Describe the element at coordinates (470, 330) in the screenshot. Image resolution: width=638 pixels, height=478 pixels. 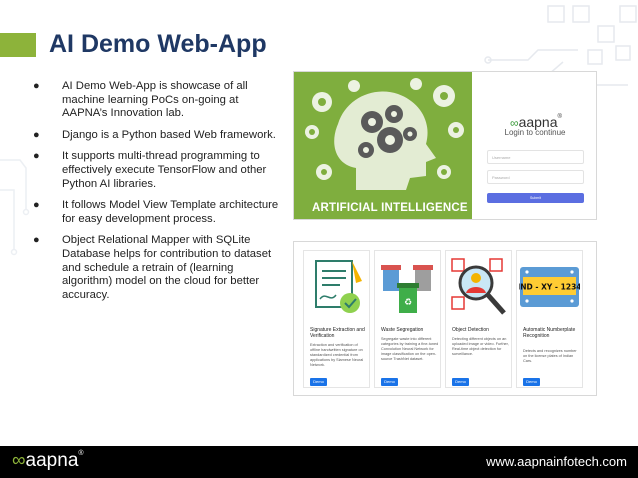
I see `card-title: Object Detection` at that location.